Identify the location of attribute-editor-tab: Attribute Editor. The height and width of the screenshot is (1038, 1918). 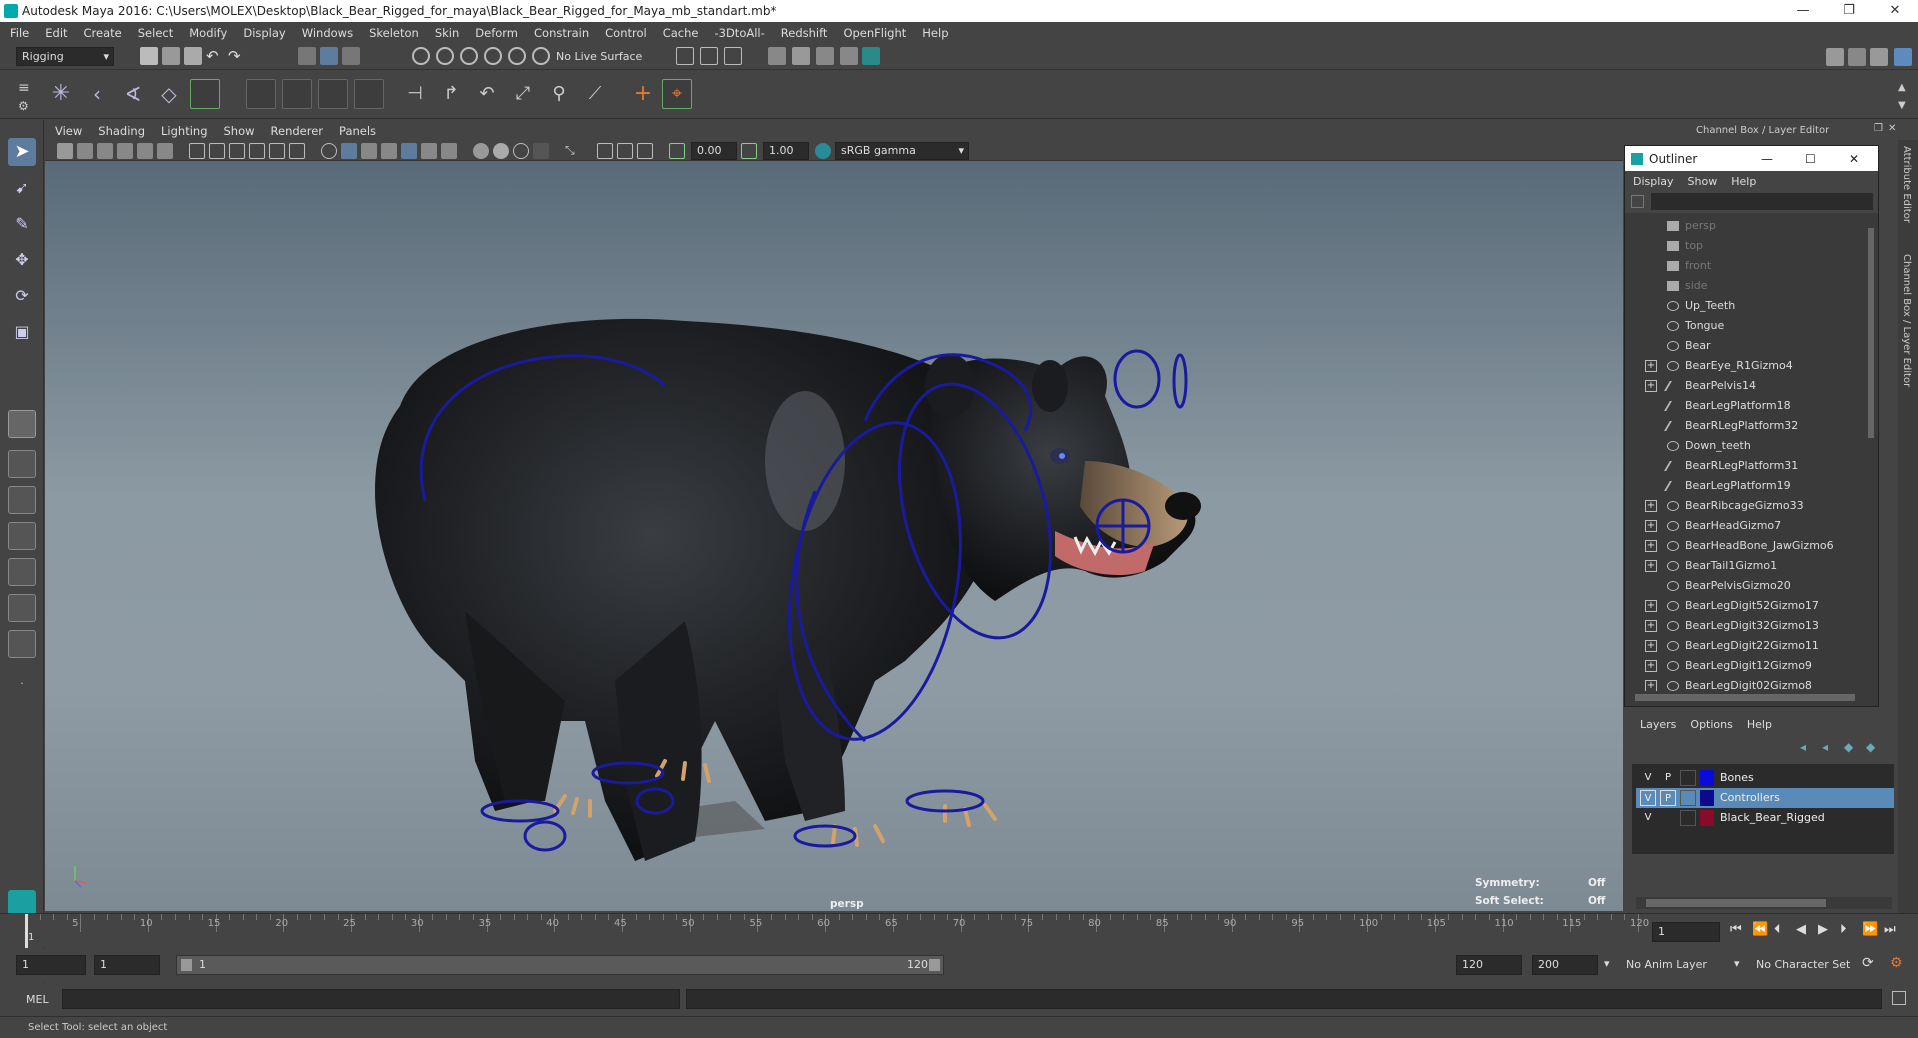
(1906, 184).